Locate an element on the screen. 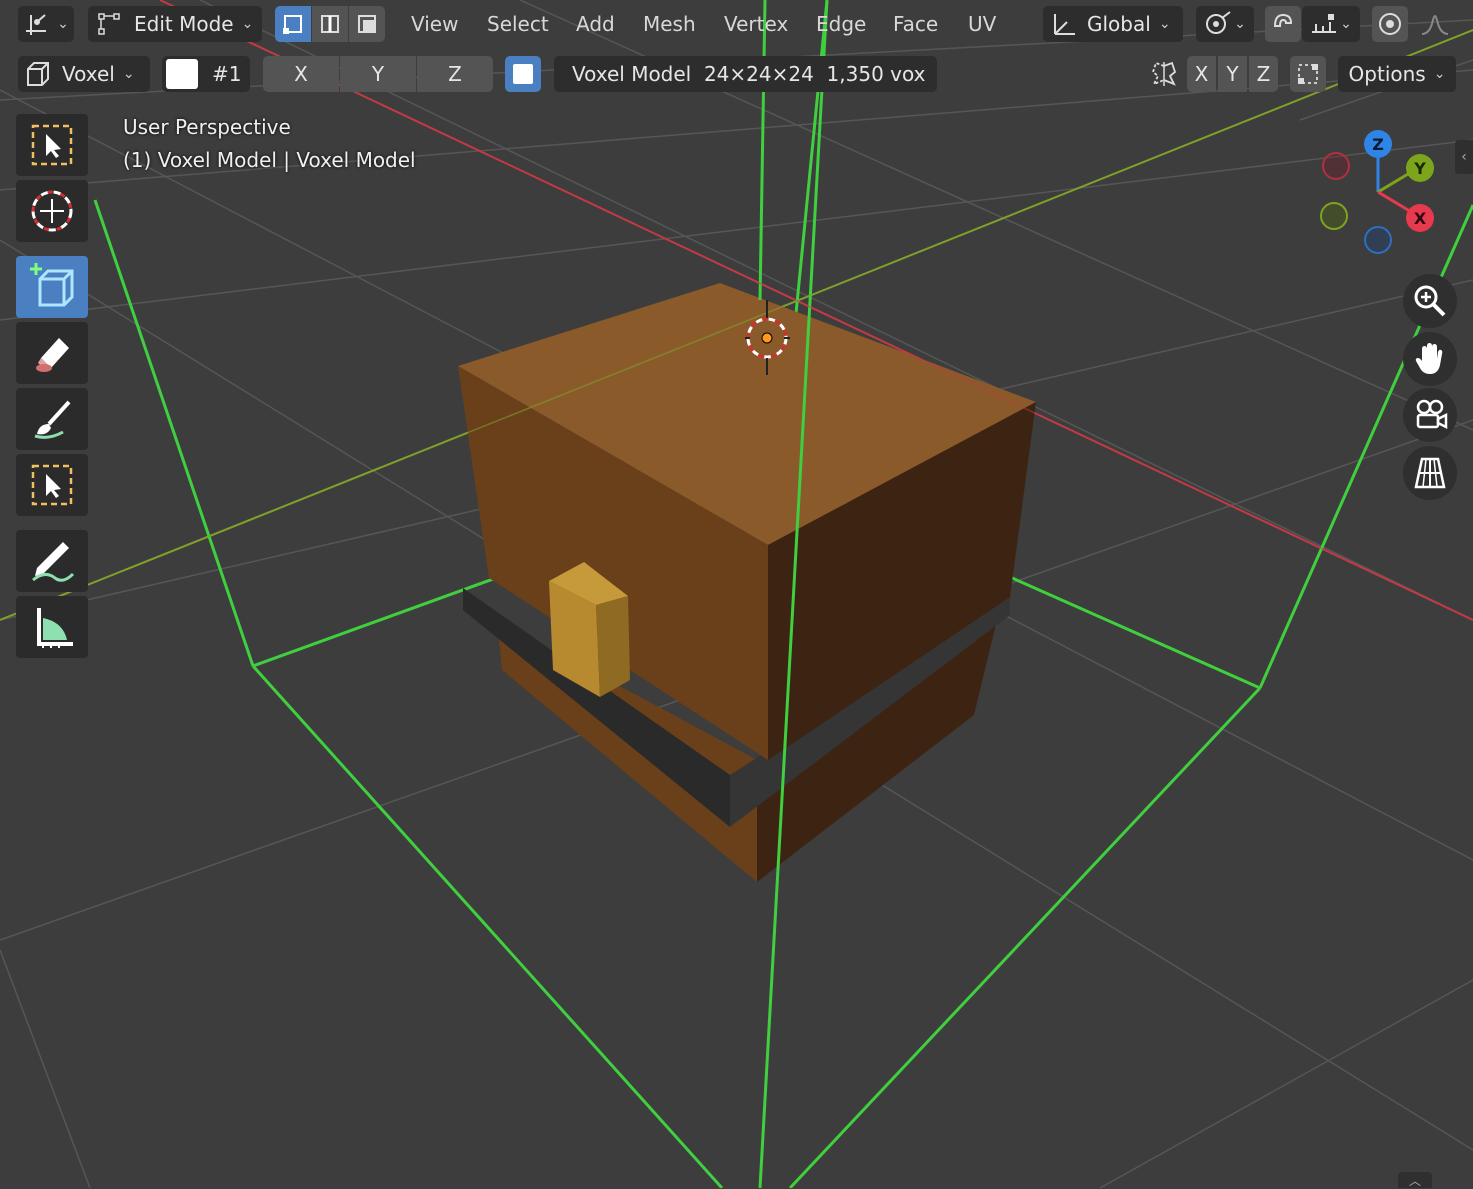 The image size is (1473, 1189). editor-type-icon is located at coordinates (36, 24).